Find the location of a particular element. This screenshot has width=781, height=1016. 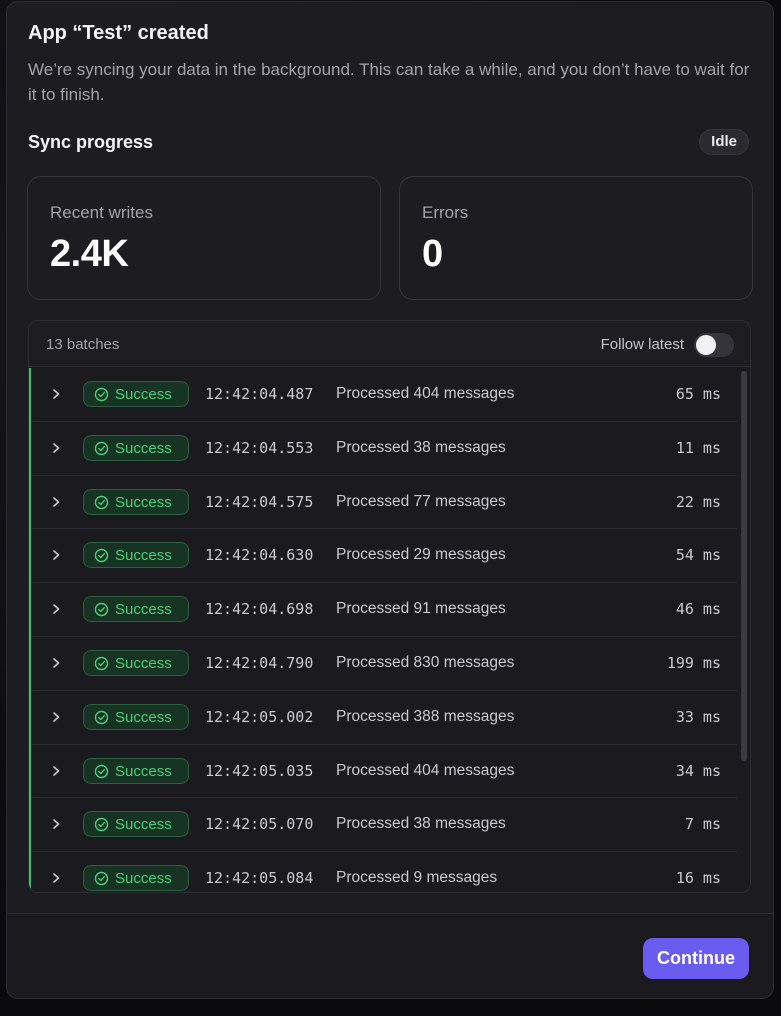

batch-duration: 16 ms is located at coordinates (698, 878).